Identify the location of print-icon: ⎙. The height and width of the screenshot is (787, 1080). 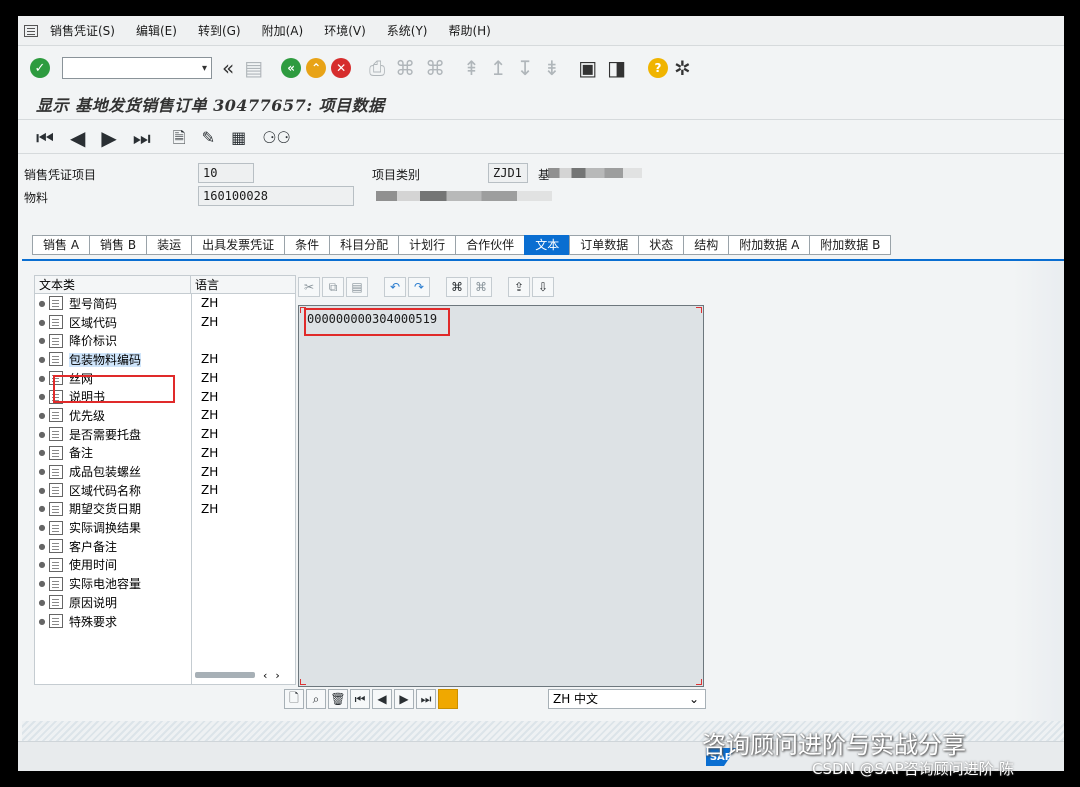
(377, 68).